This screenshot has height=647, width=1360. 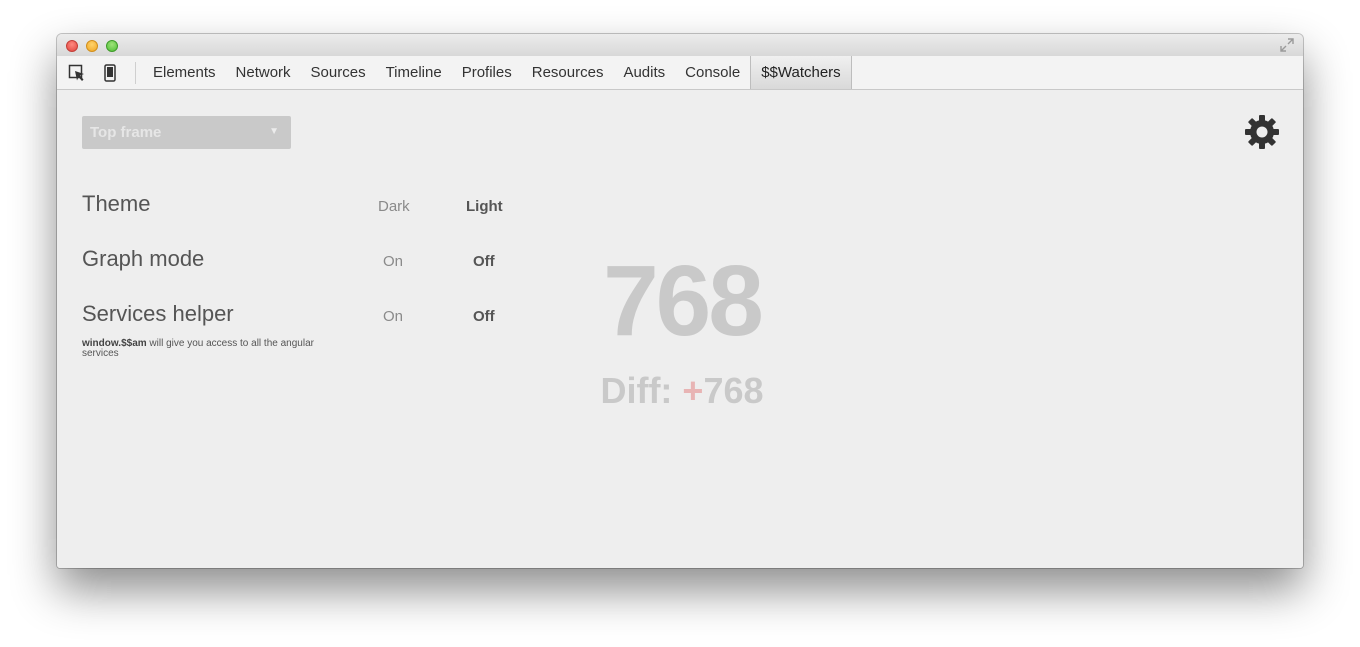 I want to click on frame-select: Top frame ▼, so click(x=186, y=132).